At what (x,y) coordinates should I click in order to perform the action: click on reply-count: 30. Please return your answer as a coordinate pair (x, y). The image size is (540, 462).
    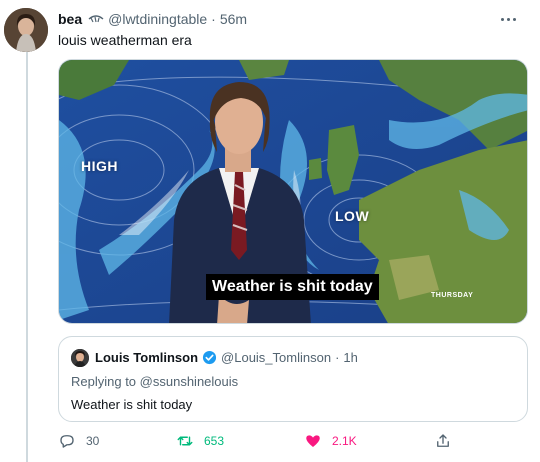
    Looking at the image, I should click on (93, 441).